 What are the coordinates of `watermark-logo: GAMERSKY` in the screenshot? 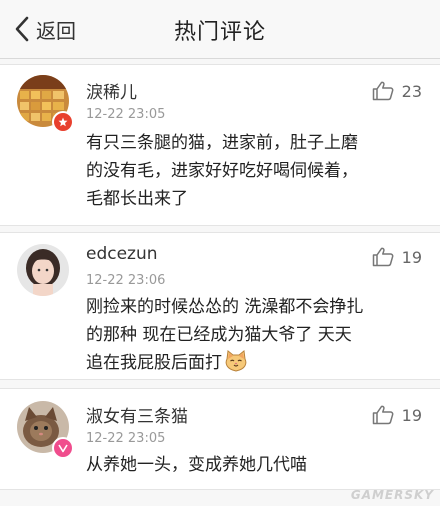 It's located at (392, 495).